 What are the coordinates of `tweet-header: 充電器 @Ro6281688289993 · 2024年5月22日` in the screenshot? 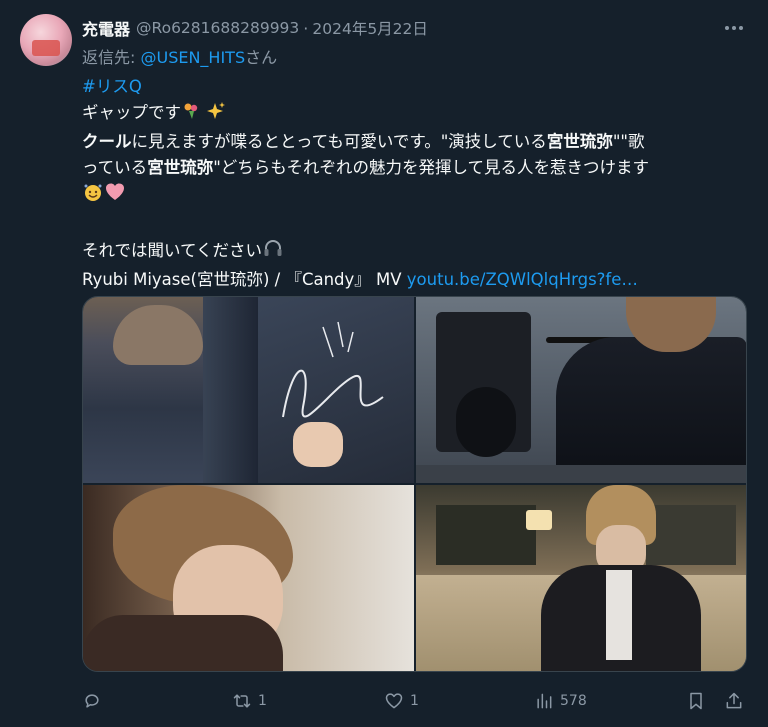 It's located at (255, 28).